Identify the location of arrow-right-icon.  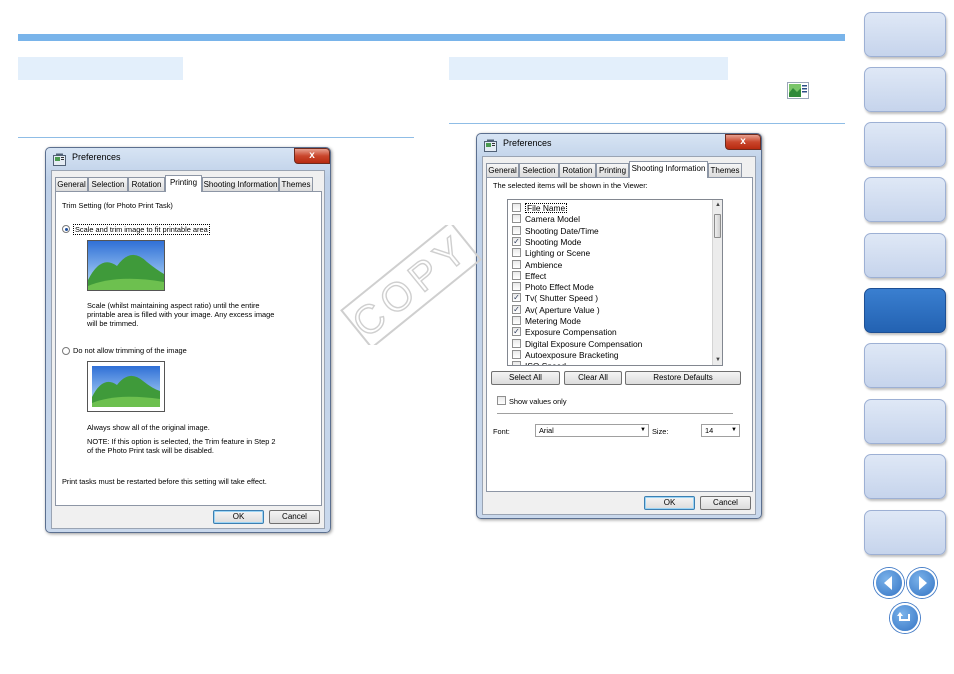
(922, 583).